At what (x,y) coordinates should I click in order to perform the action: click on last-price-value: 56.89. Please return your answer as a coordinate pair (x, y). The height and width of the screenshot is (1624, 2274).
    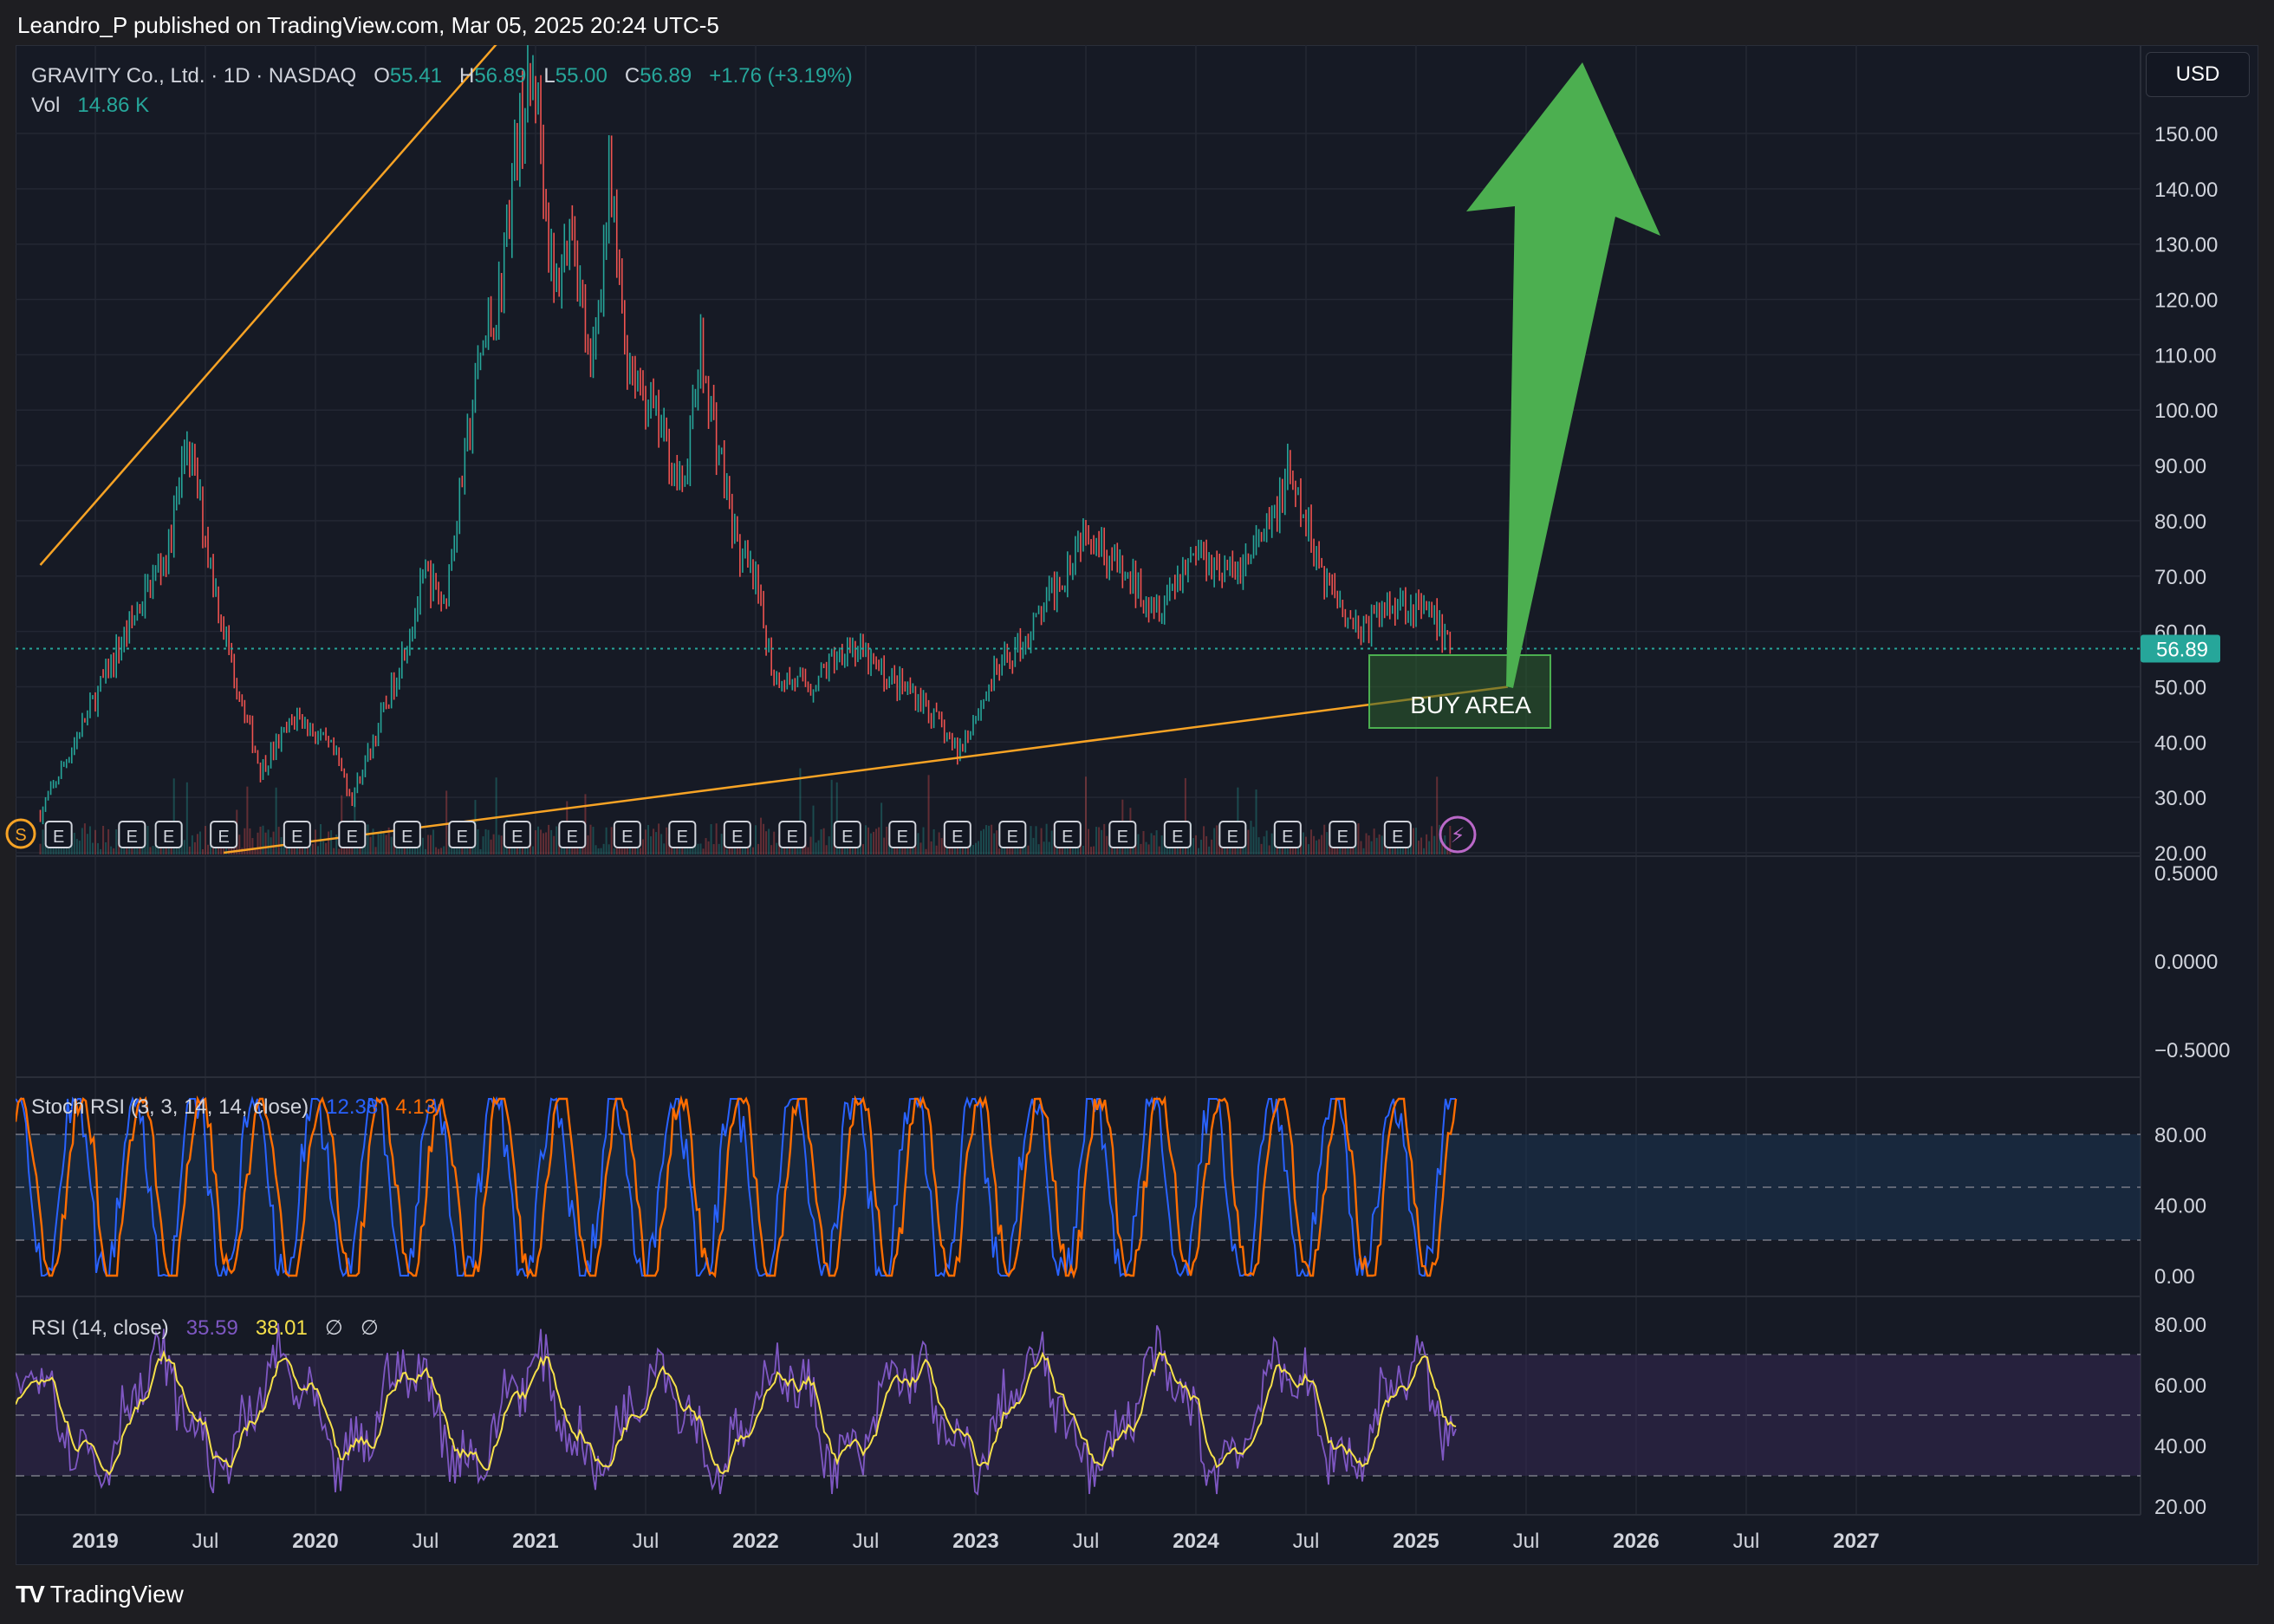
    Looking at the image, I should click on (2182, 649).